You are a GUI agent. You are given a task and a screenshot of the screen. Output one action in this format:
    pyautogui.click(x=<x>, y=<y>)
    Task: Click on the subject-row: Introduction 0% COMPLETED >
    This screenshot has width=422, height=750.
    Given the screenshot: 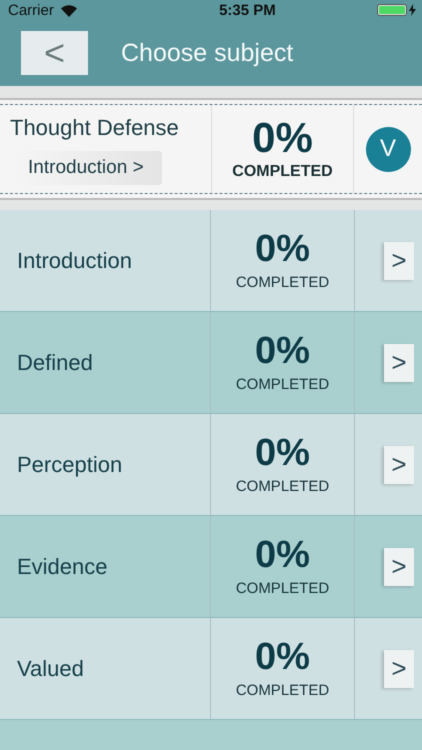 What is the action you would take?
    pyautogui.click(x=211, y=261)
    